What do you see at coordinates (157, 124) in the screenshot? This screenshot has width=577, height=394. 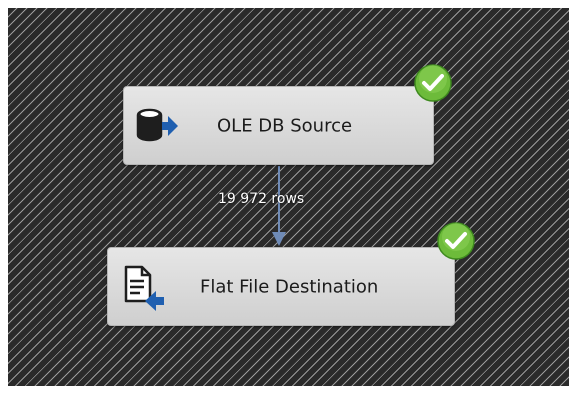 I see `database-source-icon` at bounding box center [157, 124].